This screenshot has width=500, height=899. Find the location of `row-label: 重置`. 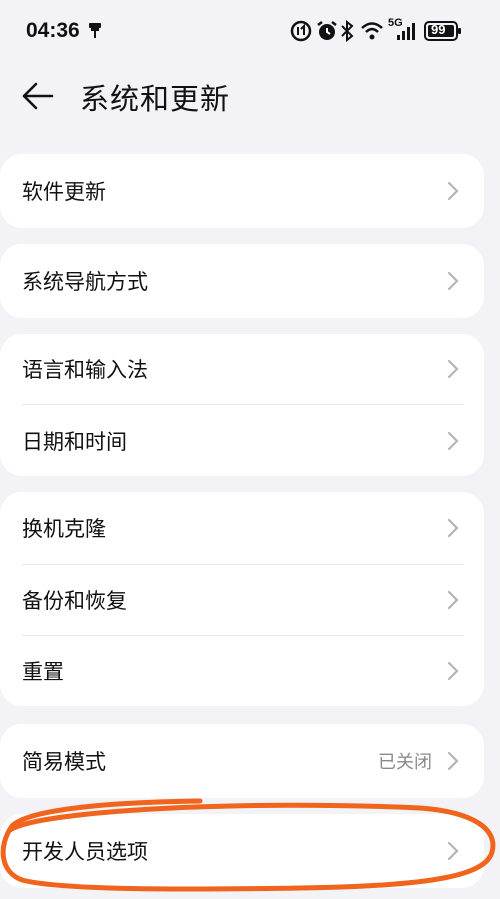

row-label: 重置 is located at coordinates (43, 672).